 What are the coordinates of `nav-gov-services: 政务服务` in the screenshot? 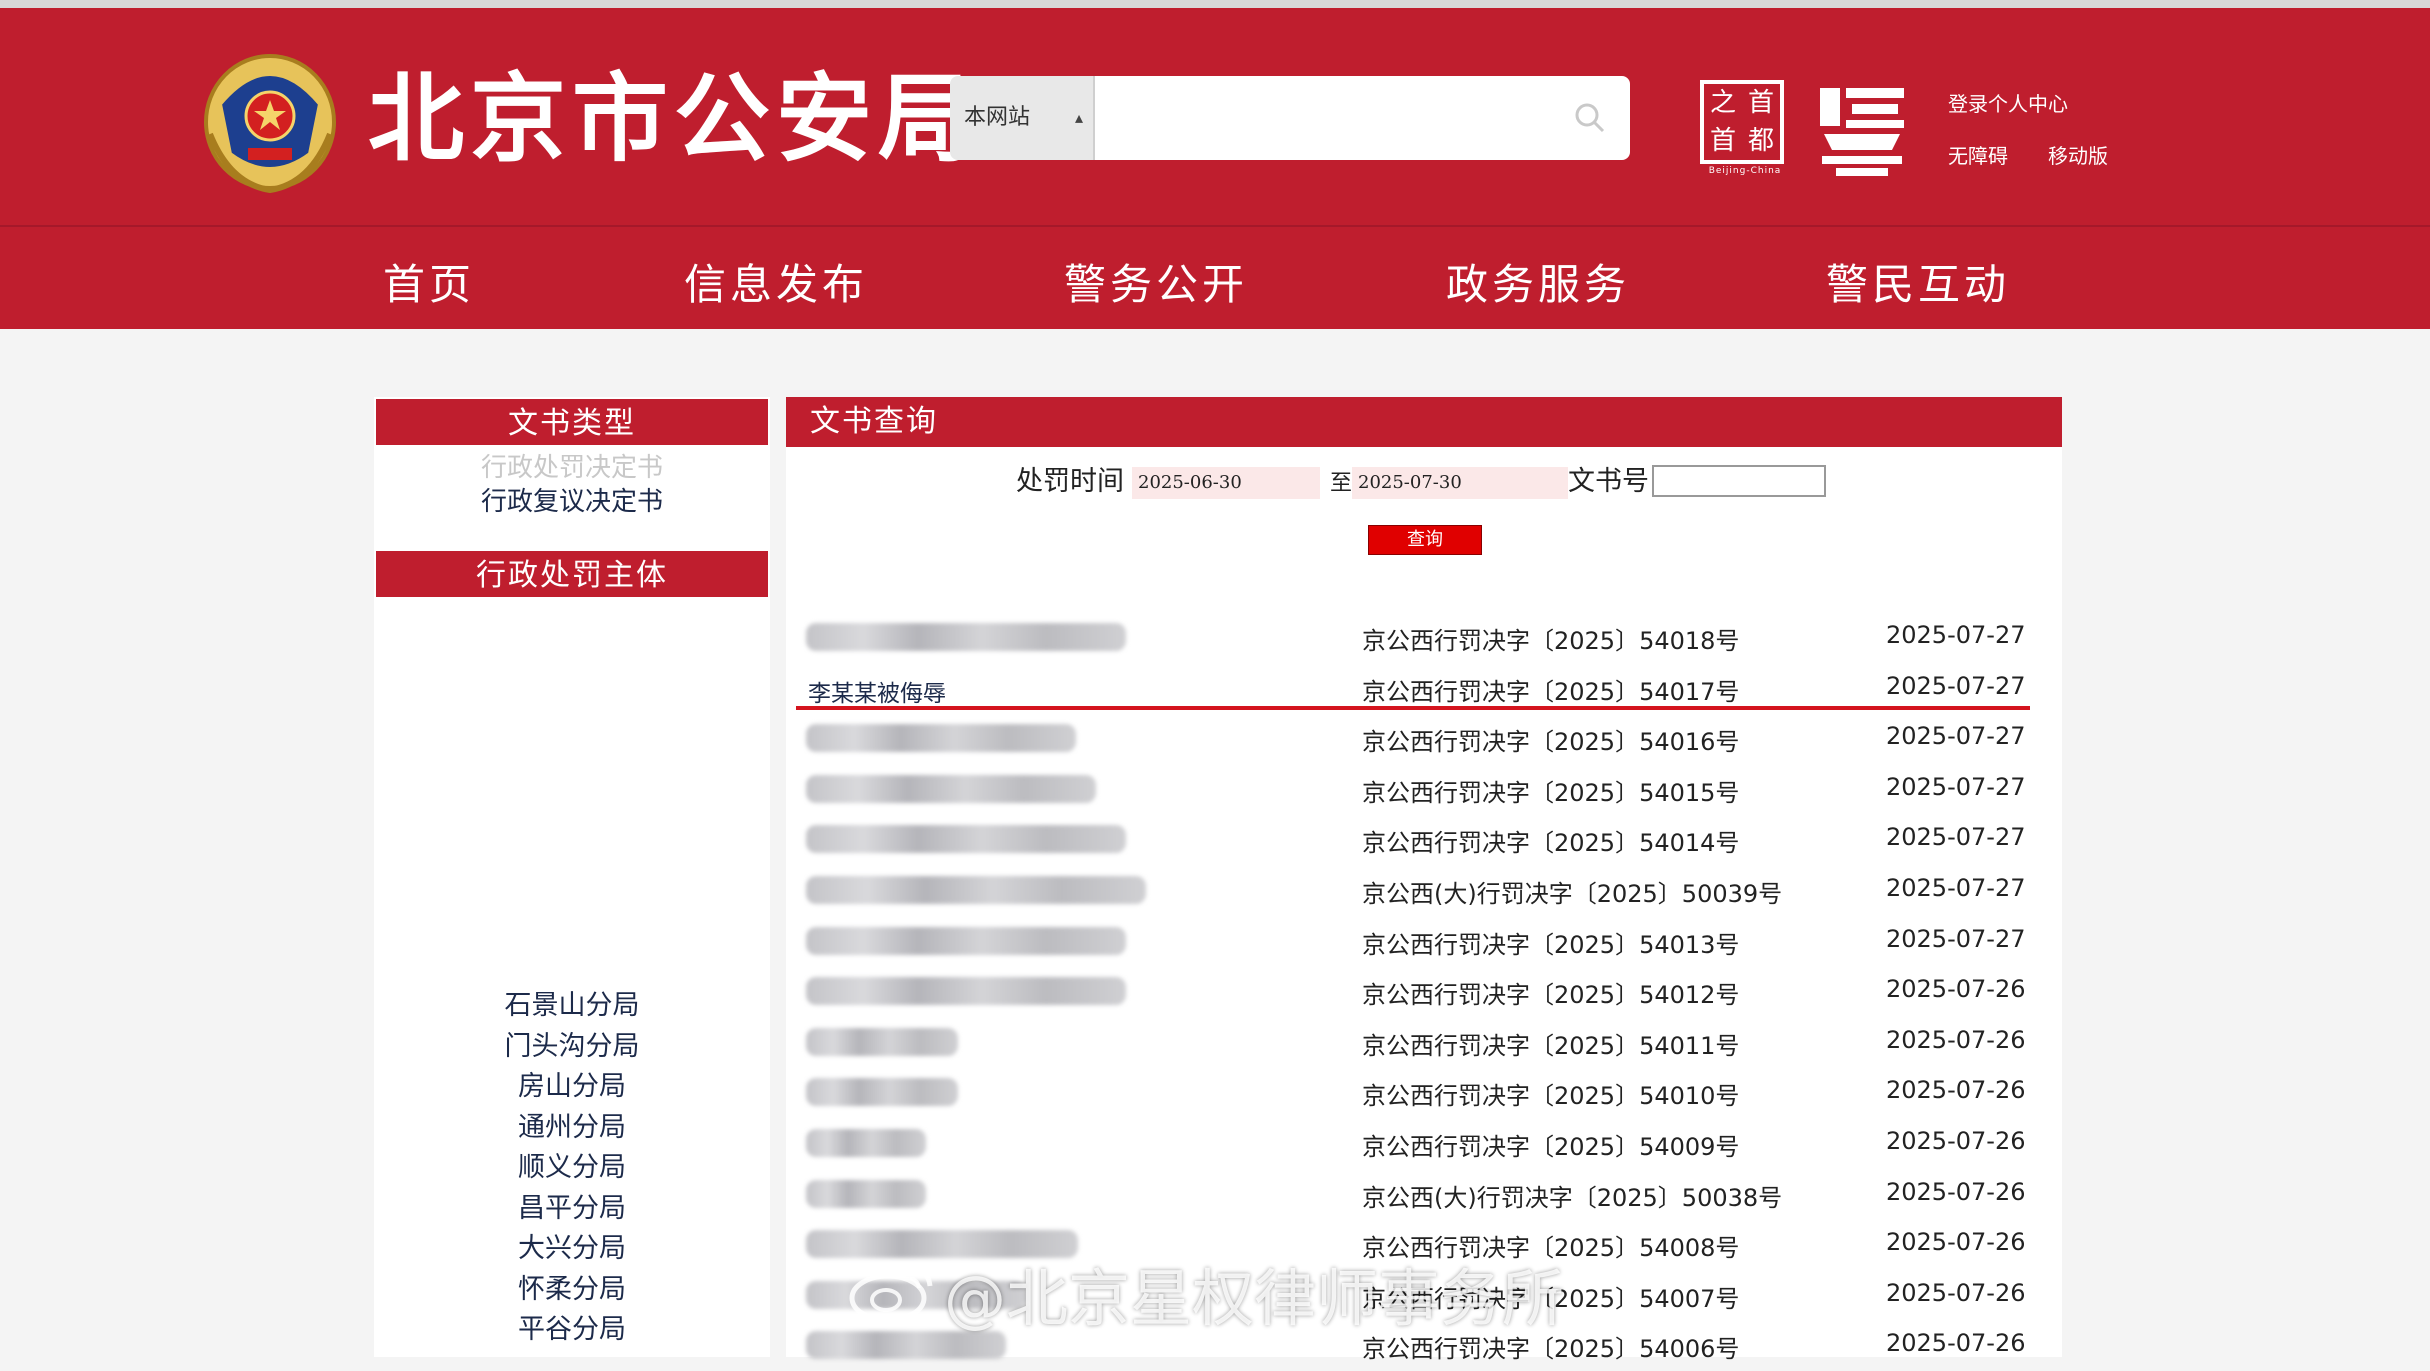 It's located at (1538, 281).